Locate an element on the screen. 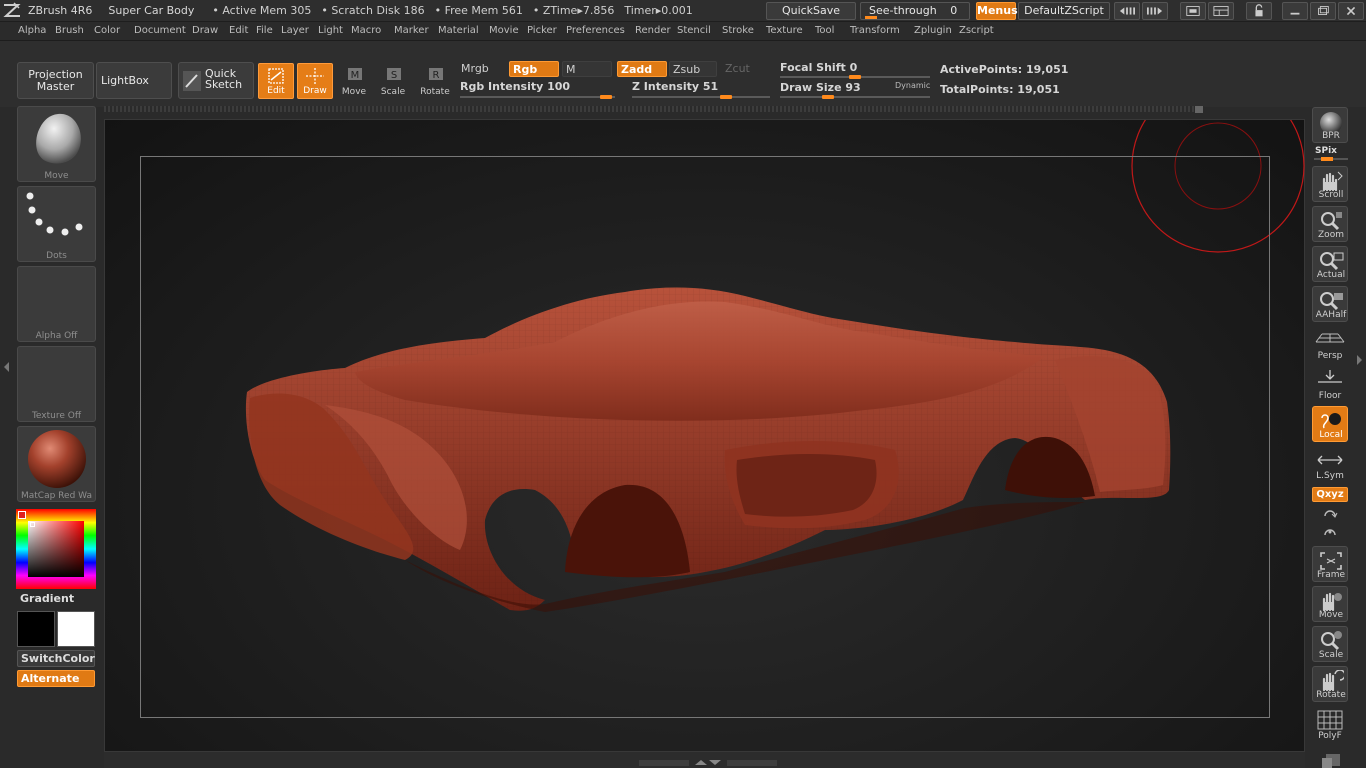 The height and width of the screenshot is (768, 1366). rgb-button: Rgb is located at coordinates (534, 69).